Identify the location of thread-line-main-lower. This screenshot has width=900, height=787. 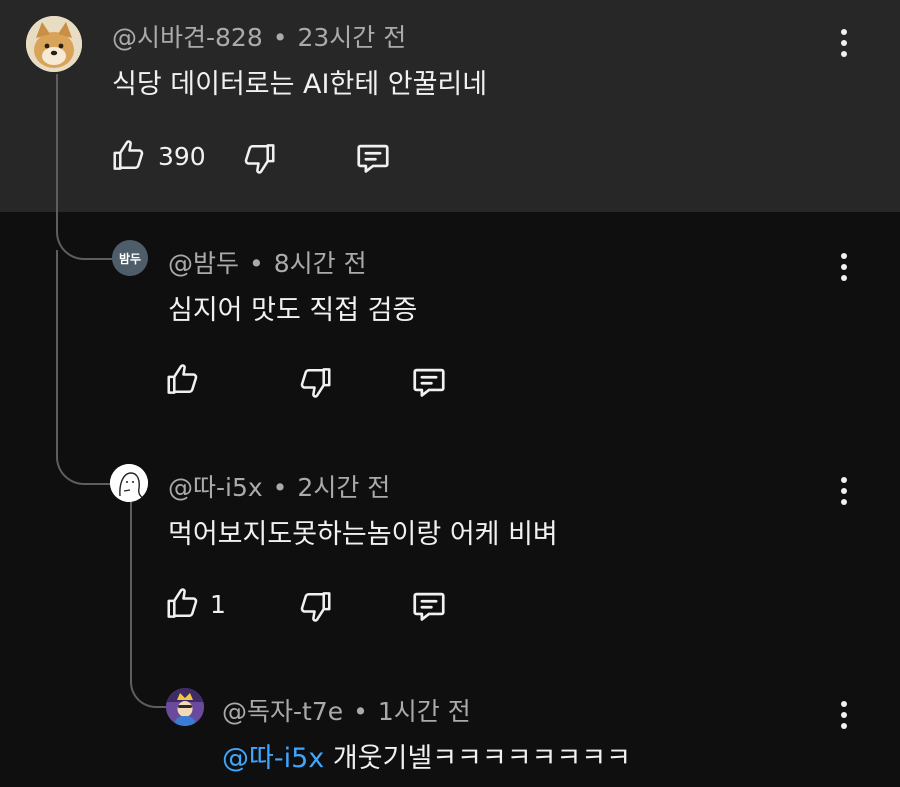
(85, 367).